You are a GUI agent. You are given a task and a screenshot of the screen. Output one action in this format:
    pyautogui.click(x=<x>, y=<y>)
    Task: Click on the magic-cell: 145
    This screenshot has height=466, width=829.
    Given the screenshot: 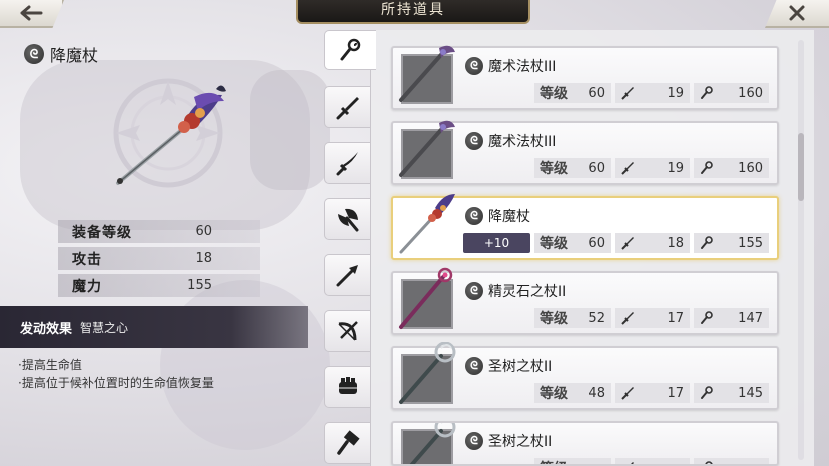 What is the action you would take?
    pyautogui.click(x=731, y=393)
    